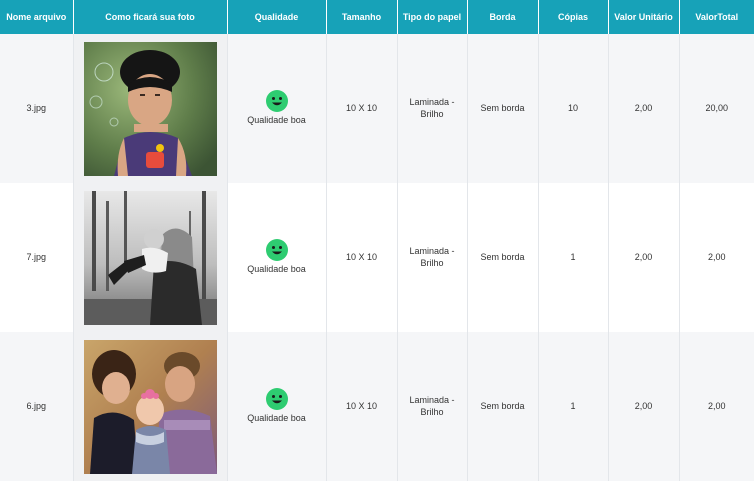 This screenshot has width=754, height=483. Describe the element at coordinates (502, 17) in the screenshot. I see `header-borda: Borda` at that location.